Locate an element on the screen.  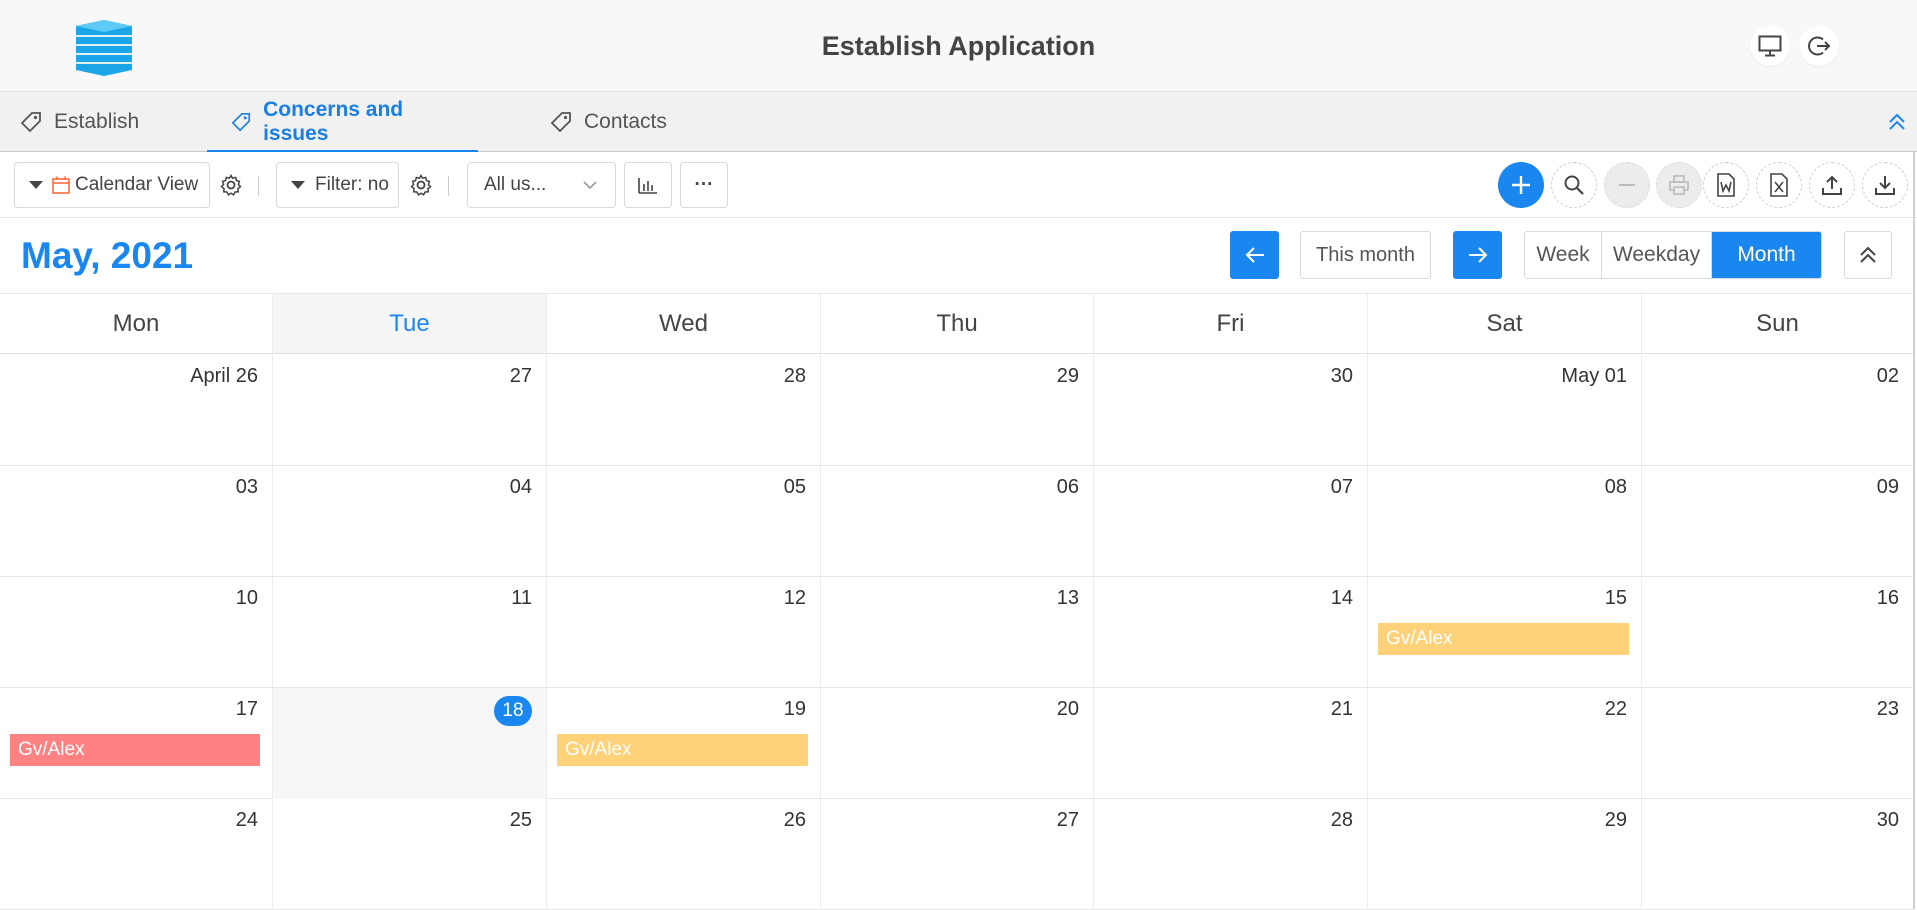
day-cell: April 26 is located at coordinates (136, 410).